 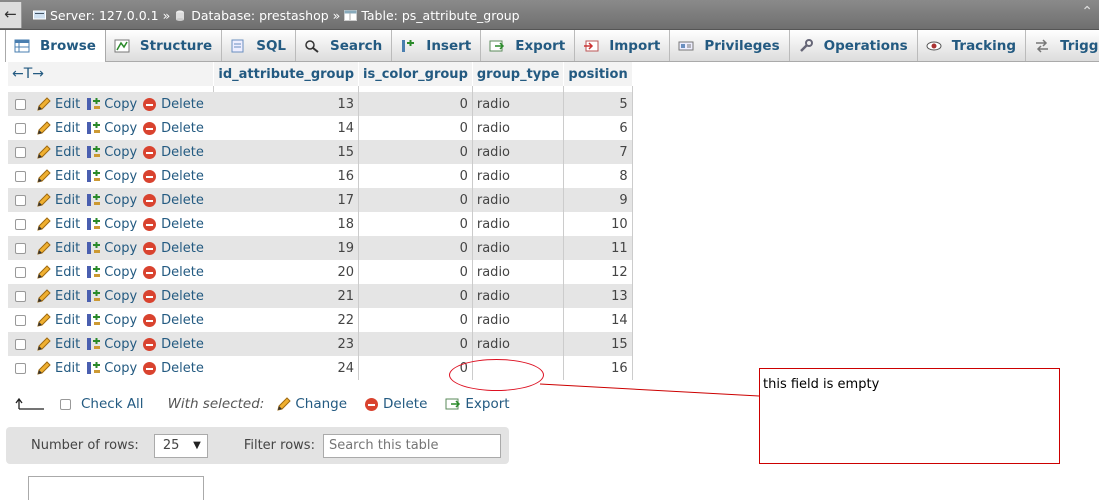 What do you see at coordinates (85, 445) in the screenshot?
I see `rows-count-label: Number of rows:` at bounding box center [85, 445].